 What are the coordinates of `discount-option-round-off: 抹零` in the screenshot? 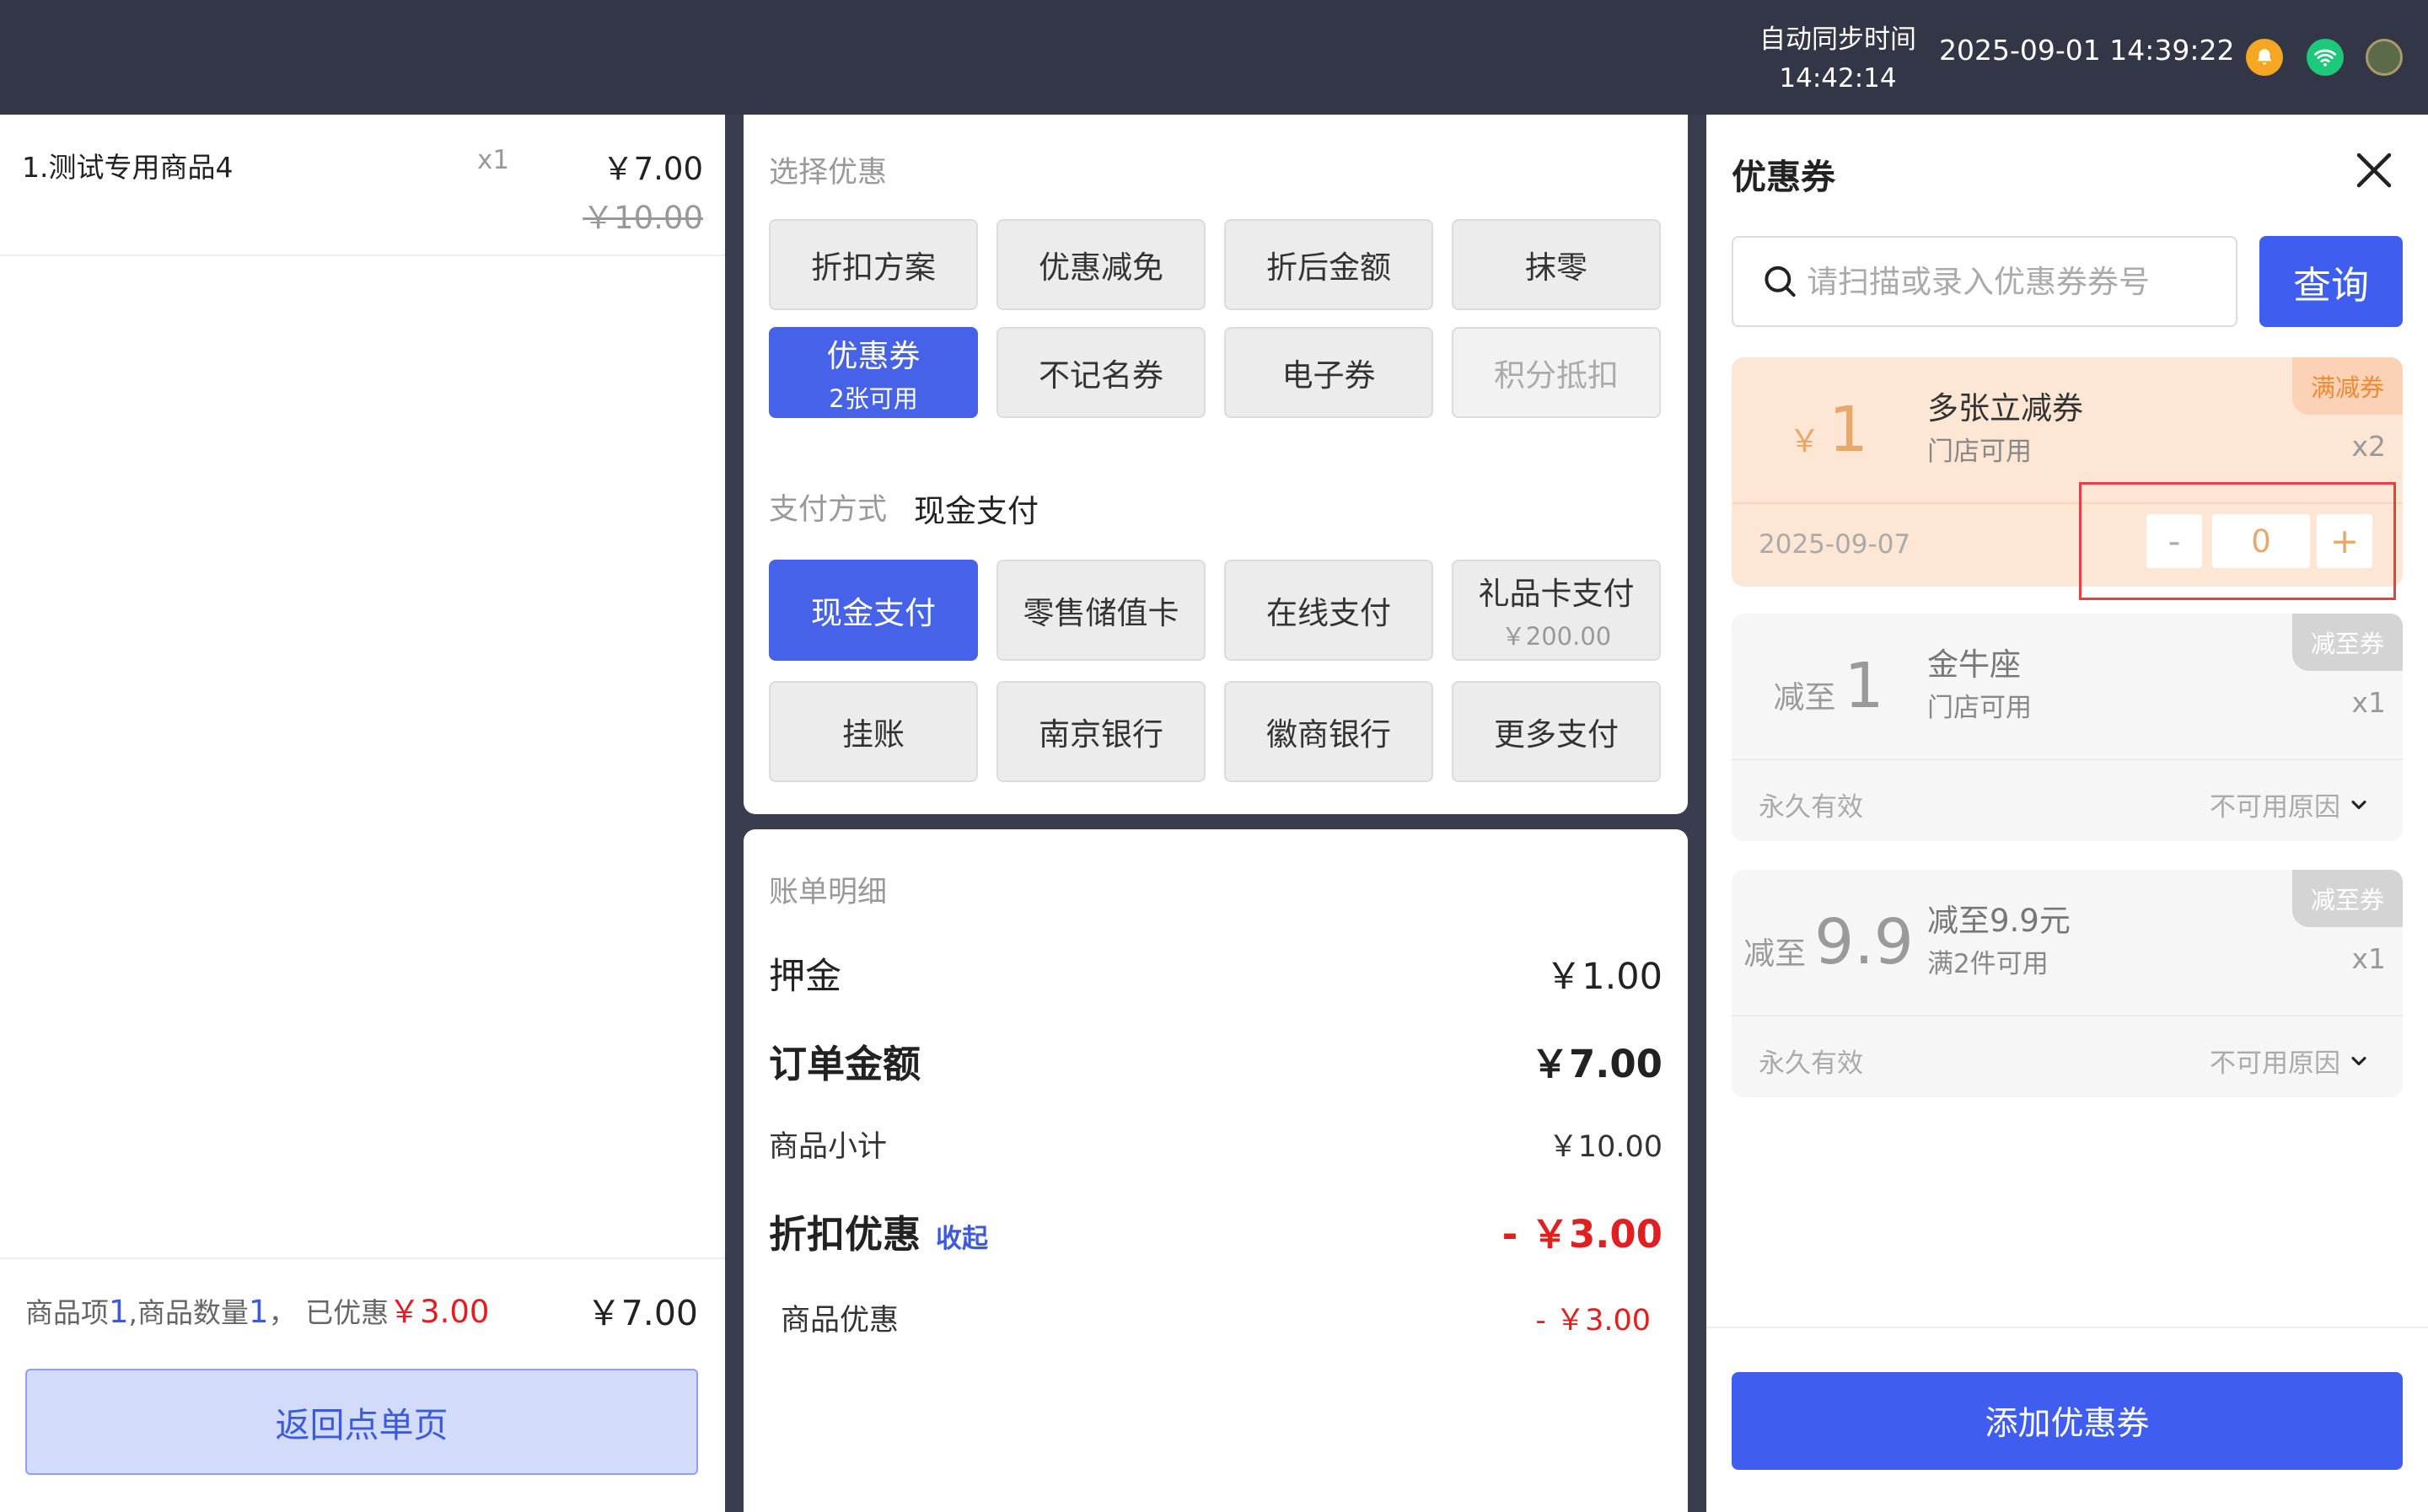 It's located at (1556, 264).